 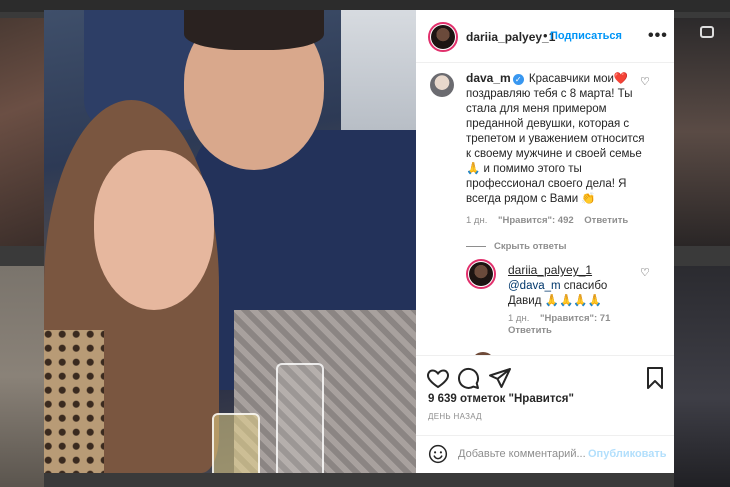 I want to click on emoji-icon, so click(x=438, y=454).